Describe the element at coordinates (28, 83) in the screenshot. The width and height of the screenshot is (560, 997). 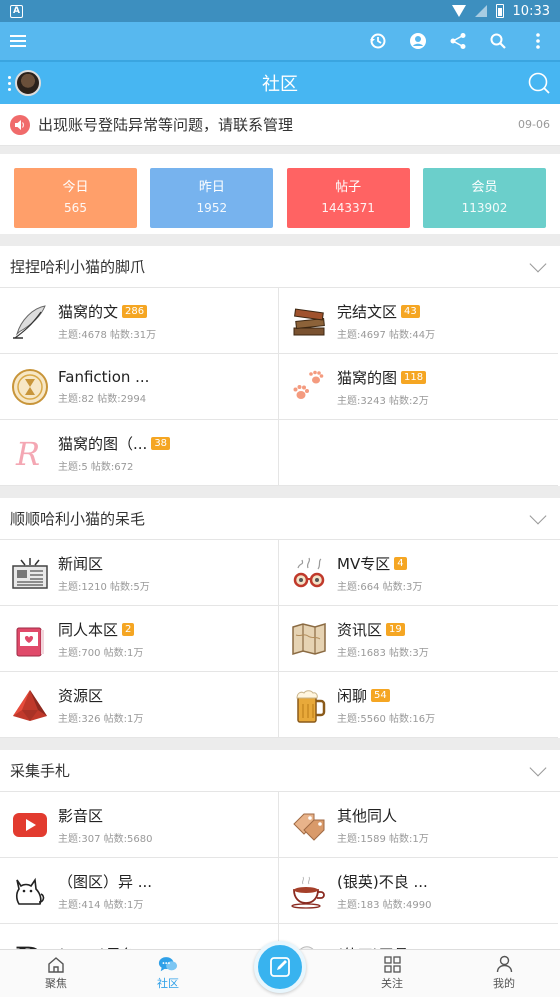
I see `avatar` at that location.